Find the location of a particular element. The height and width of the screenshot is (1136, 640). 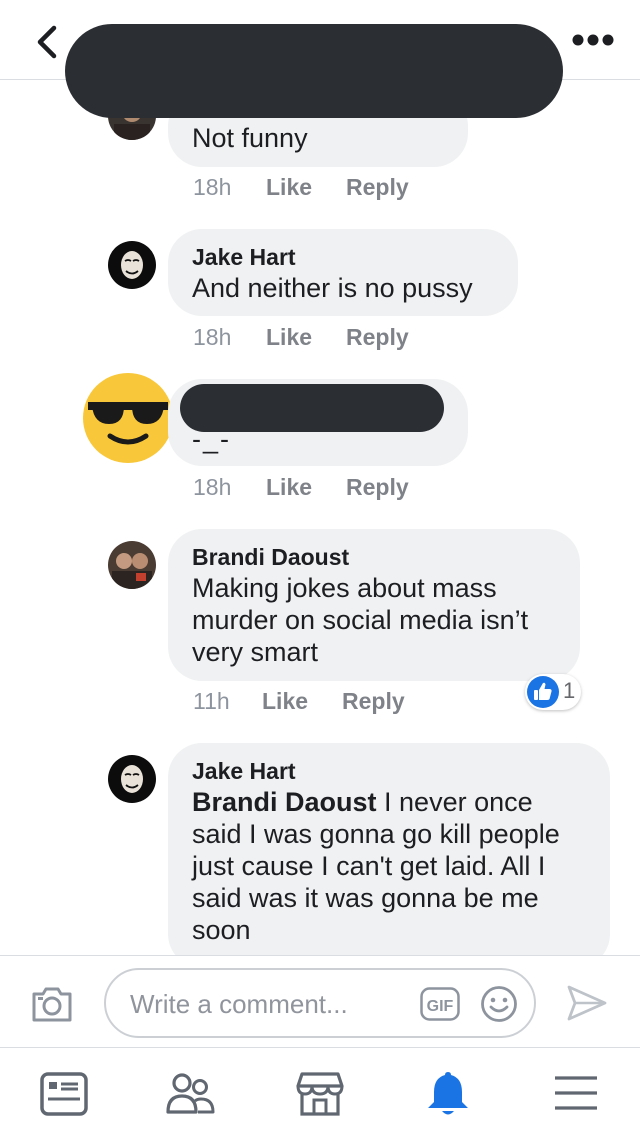

menu-icon is located at coordinates (576, 1093).